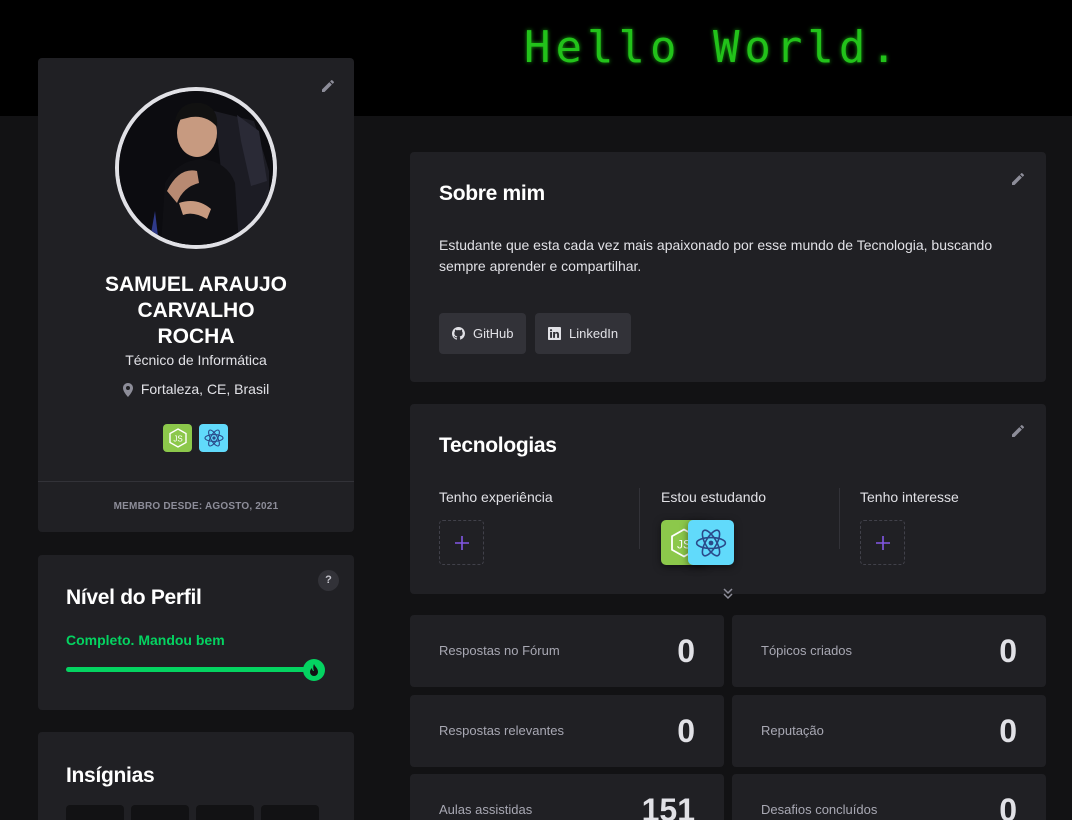  I want to click on edit-profile-button, so click(328, 86).